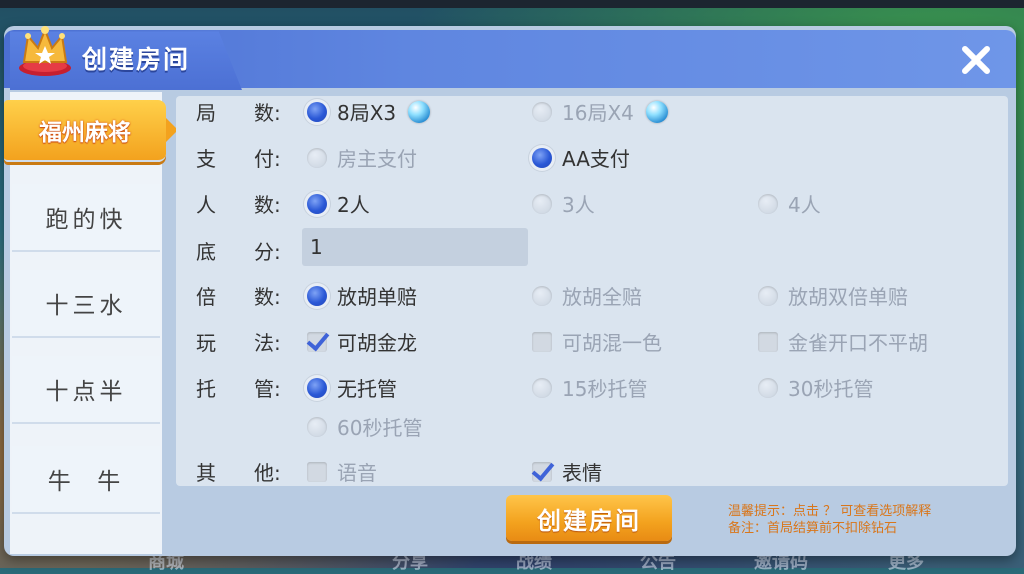 The height and width of the screenshot is (574, 1024). I want to click on sidebar-item-label: 福州麻将, so click(85, 133).